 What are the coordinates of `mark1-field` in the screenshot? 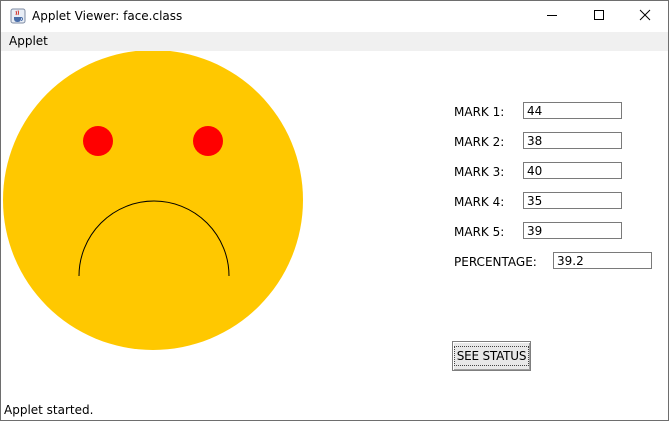 It's located at (572, 110).